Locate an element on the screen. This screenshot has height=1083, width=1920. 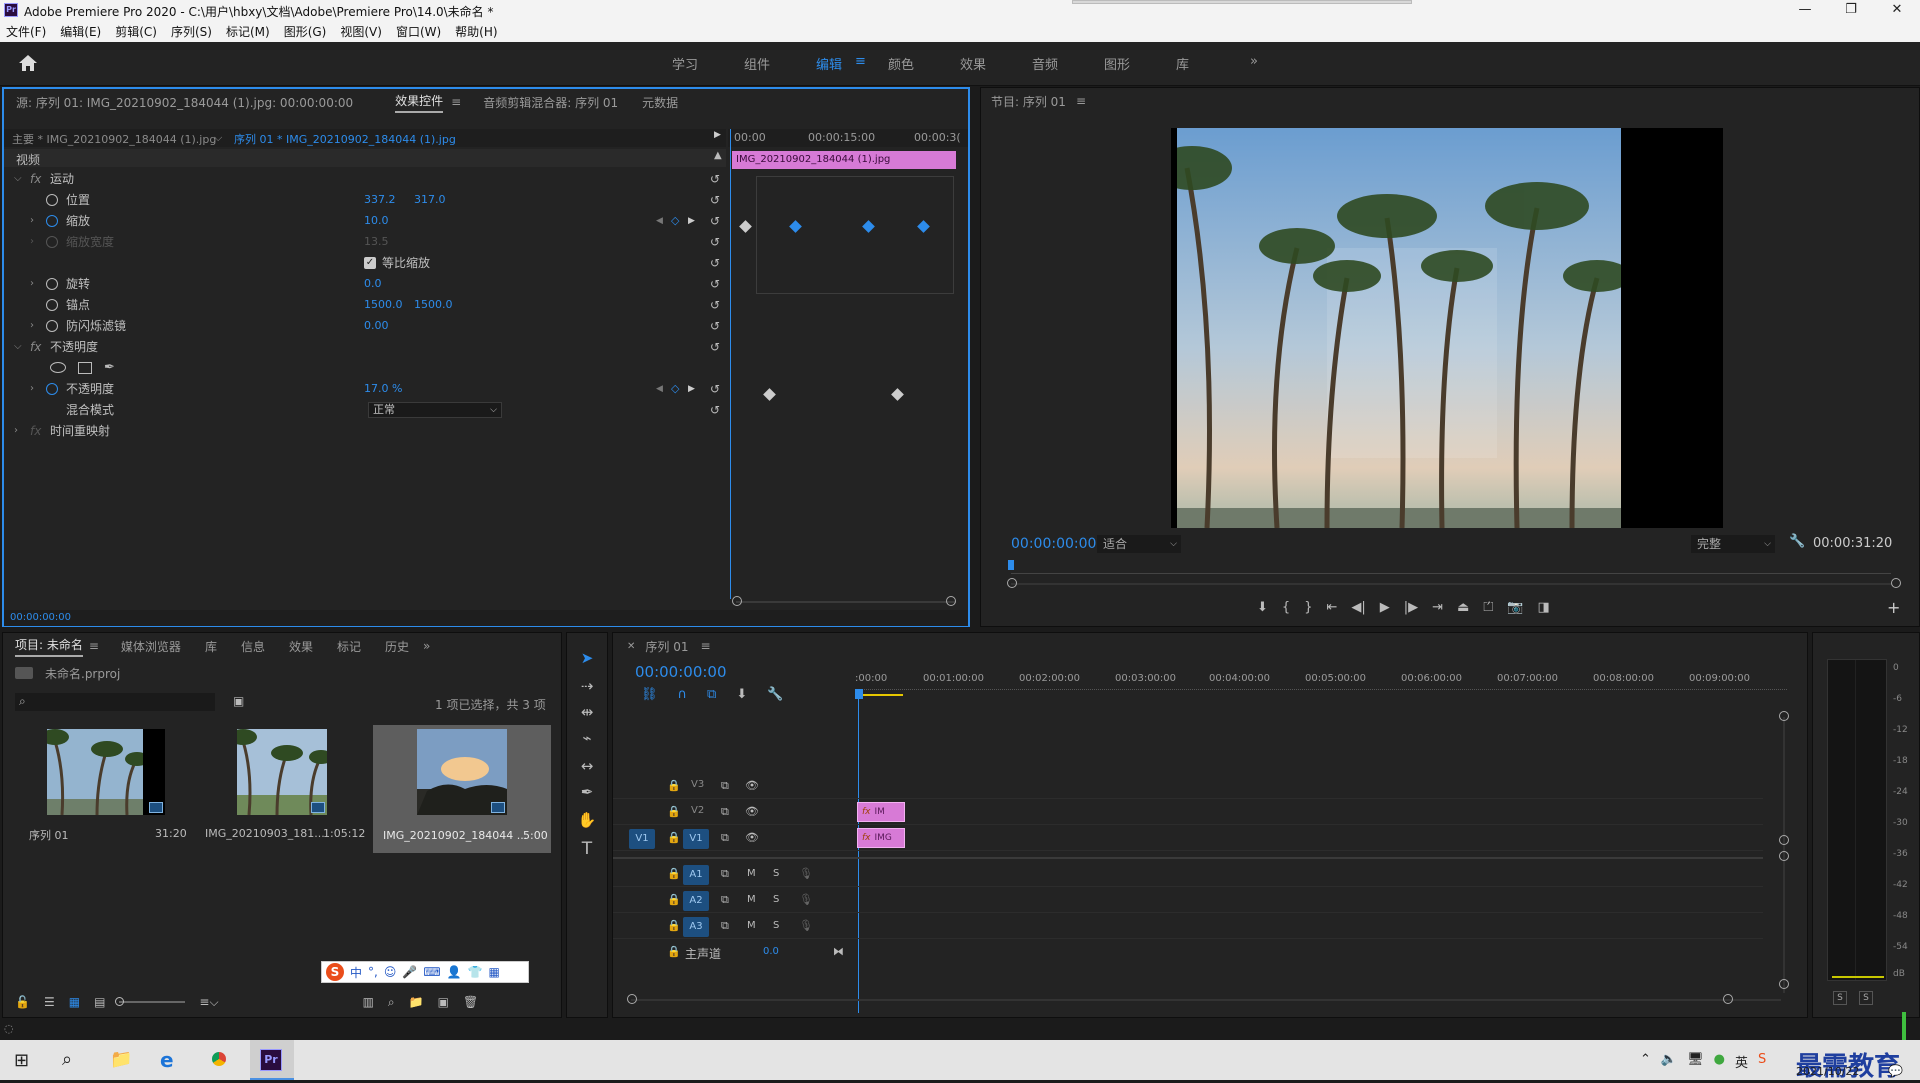
sort-icon: ≡⌵ is located at coordinates (208, 1002).